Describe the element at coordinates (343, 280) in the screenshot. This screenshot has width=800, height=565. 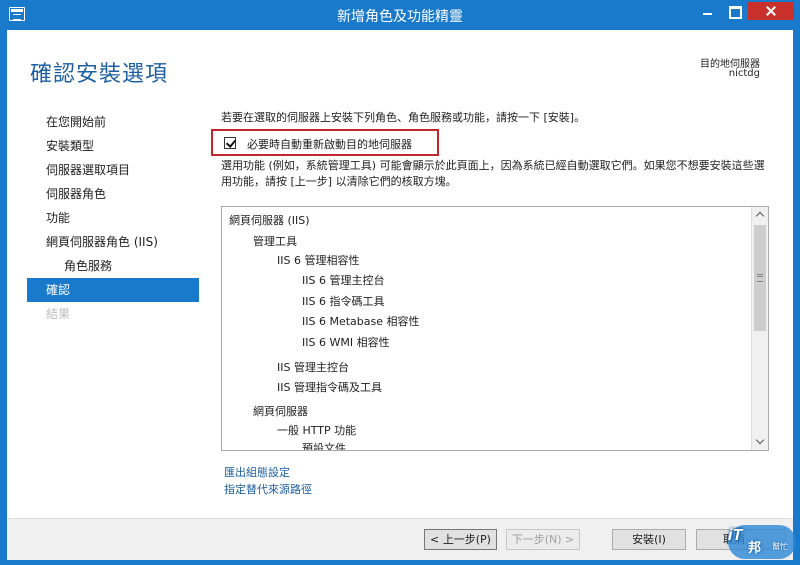
I see `list-item: IIS 6 管理主控台` at that location.